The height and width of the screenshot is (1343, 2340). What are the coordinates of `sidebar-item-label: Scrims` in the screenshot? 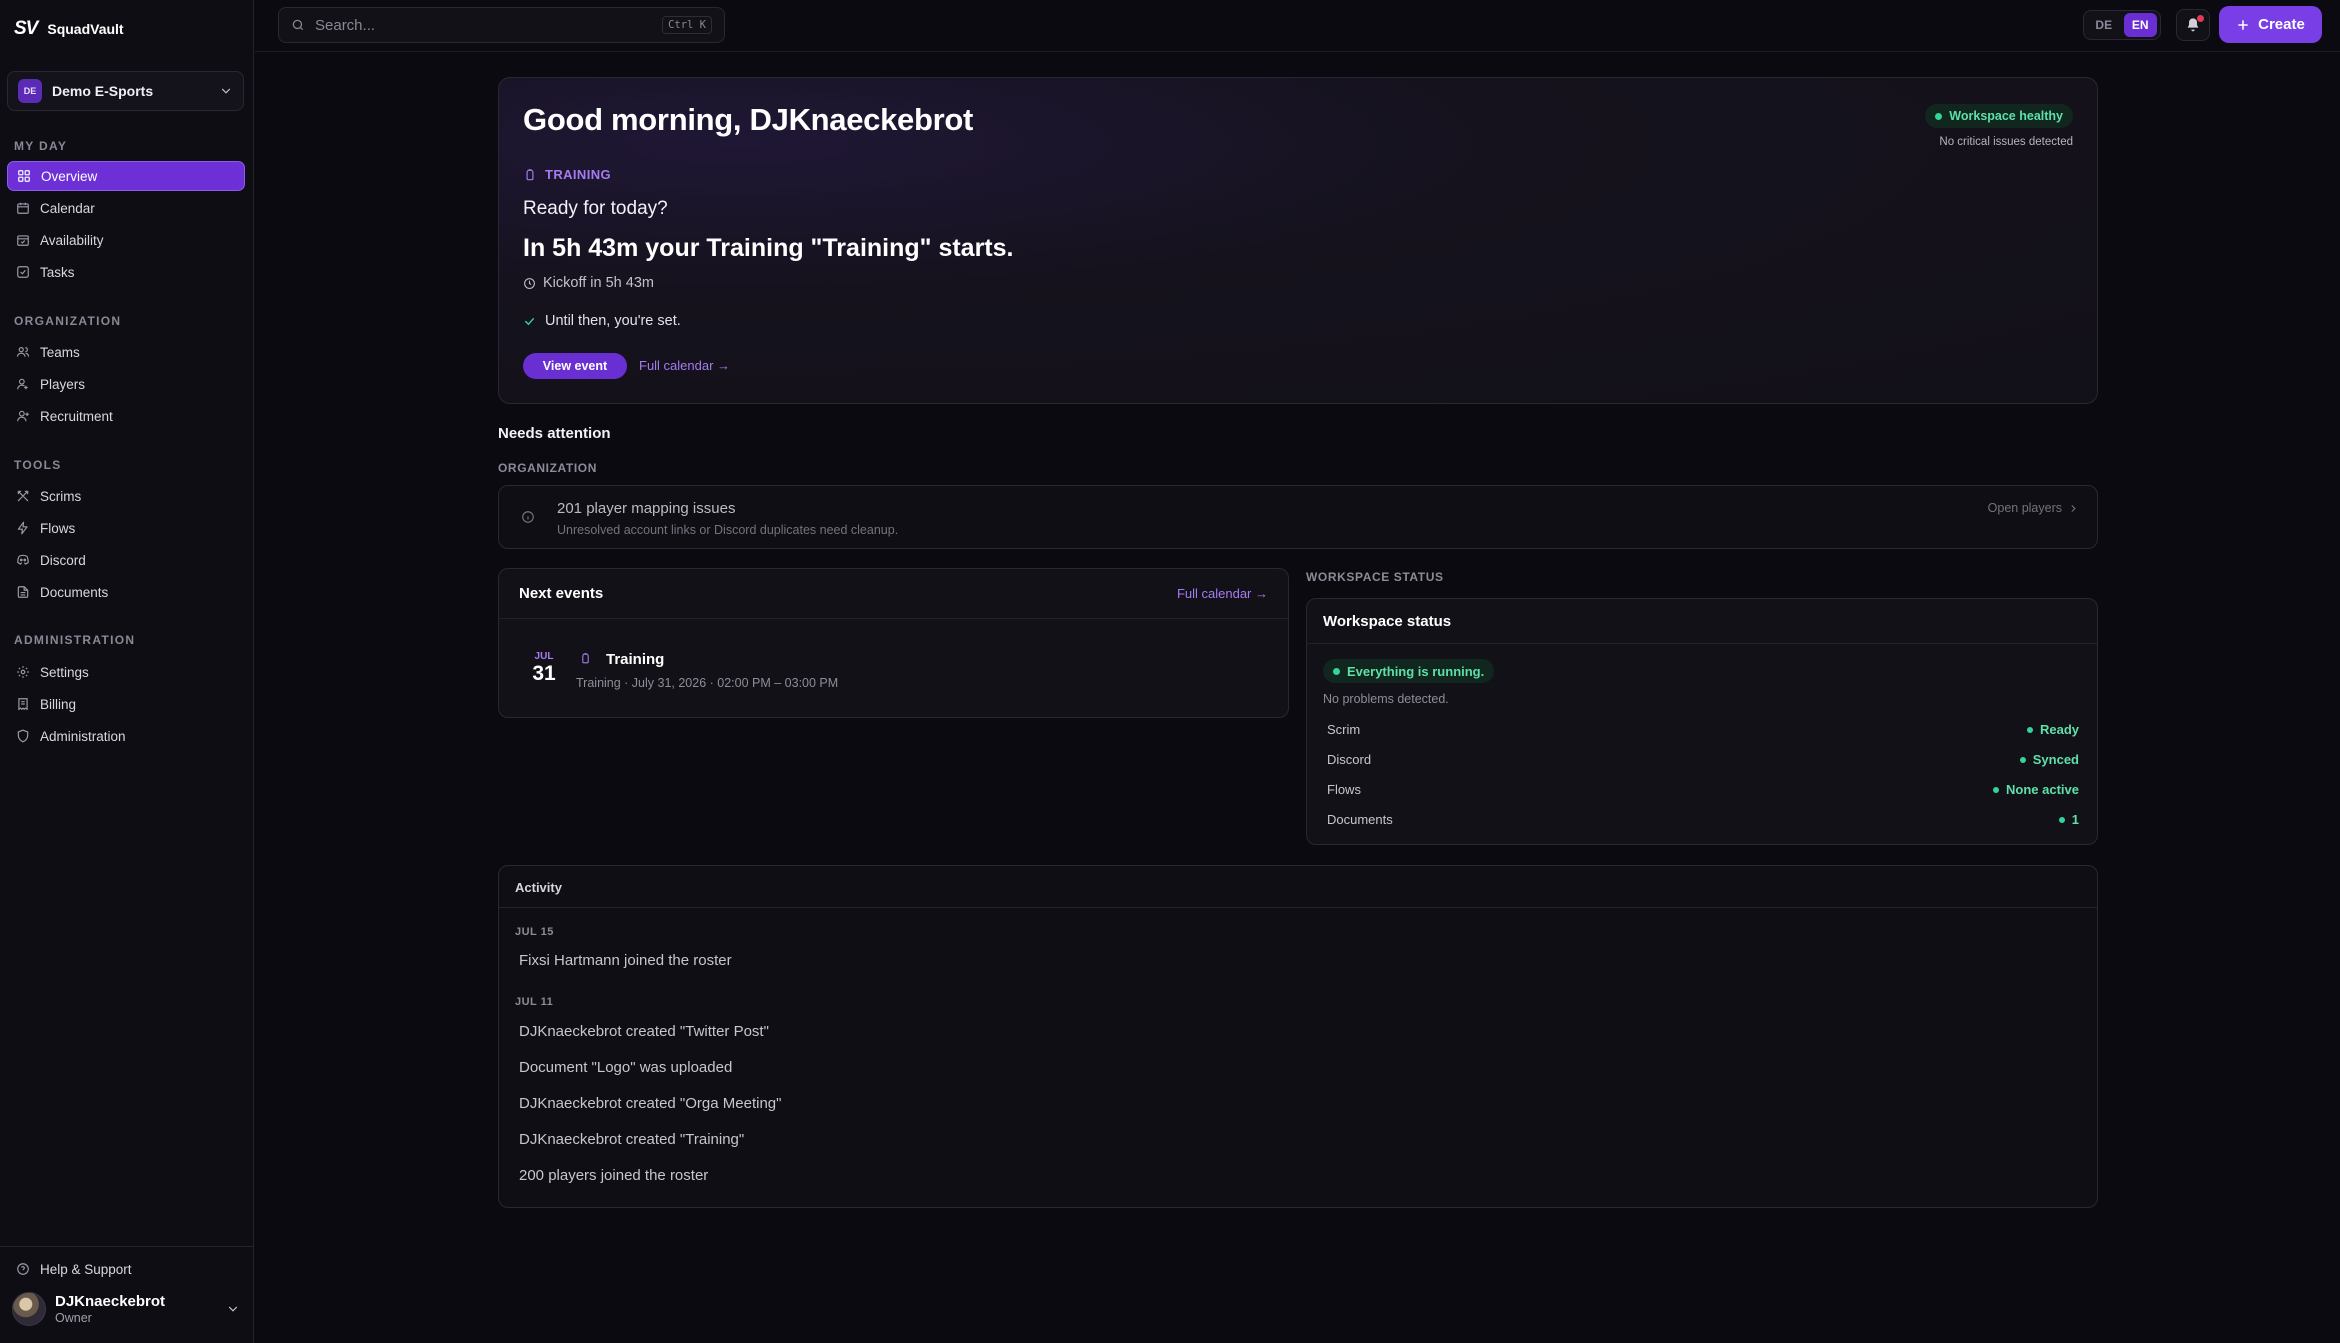 It's located at (61, 496).